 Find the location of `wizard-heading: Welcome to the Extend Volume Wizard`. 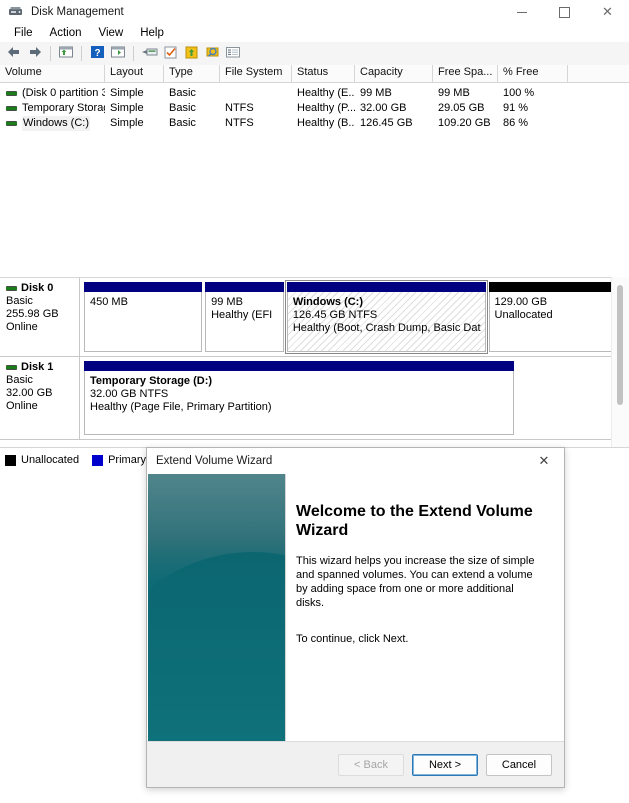

wizard-heading: Welcome to the Extend Volume Wizard is located at coordinates (414, 521).